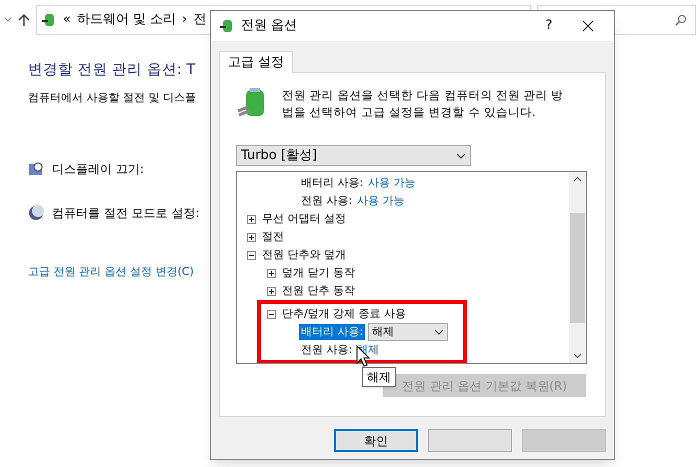  I want to click on page-heading: 변경할 전원 관리 옵션: T, so click(112, 70).